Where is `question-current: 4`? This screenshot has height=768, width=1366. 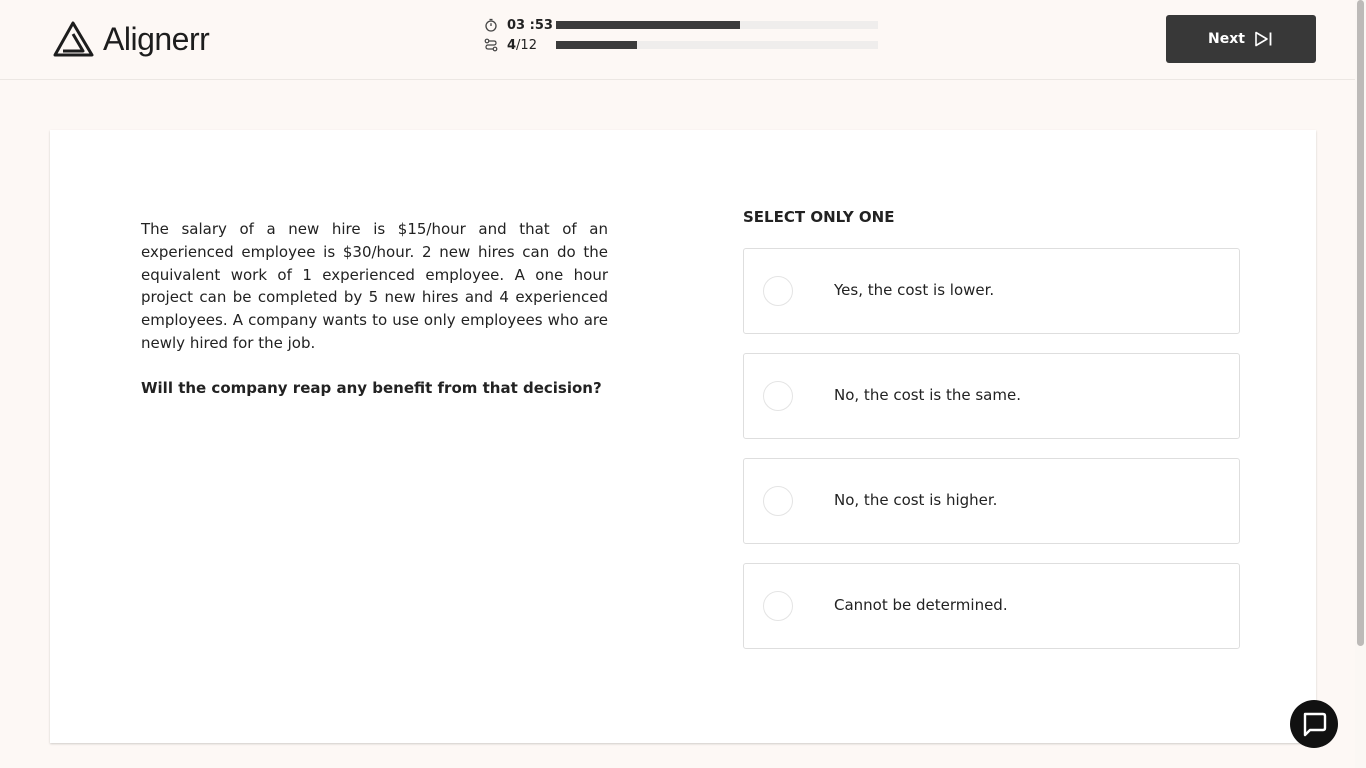 question-current: 4 is located at coordinates (512, 45).